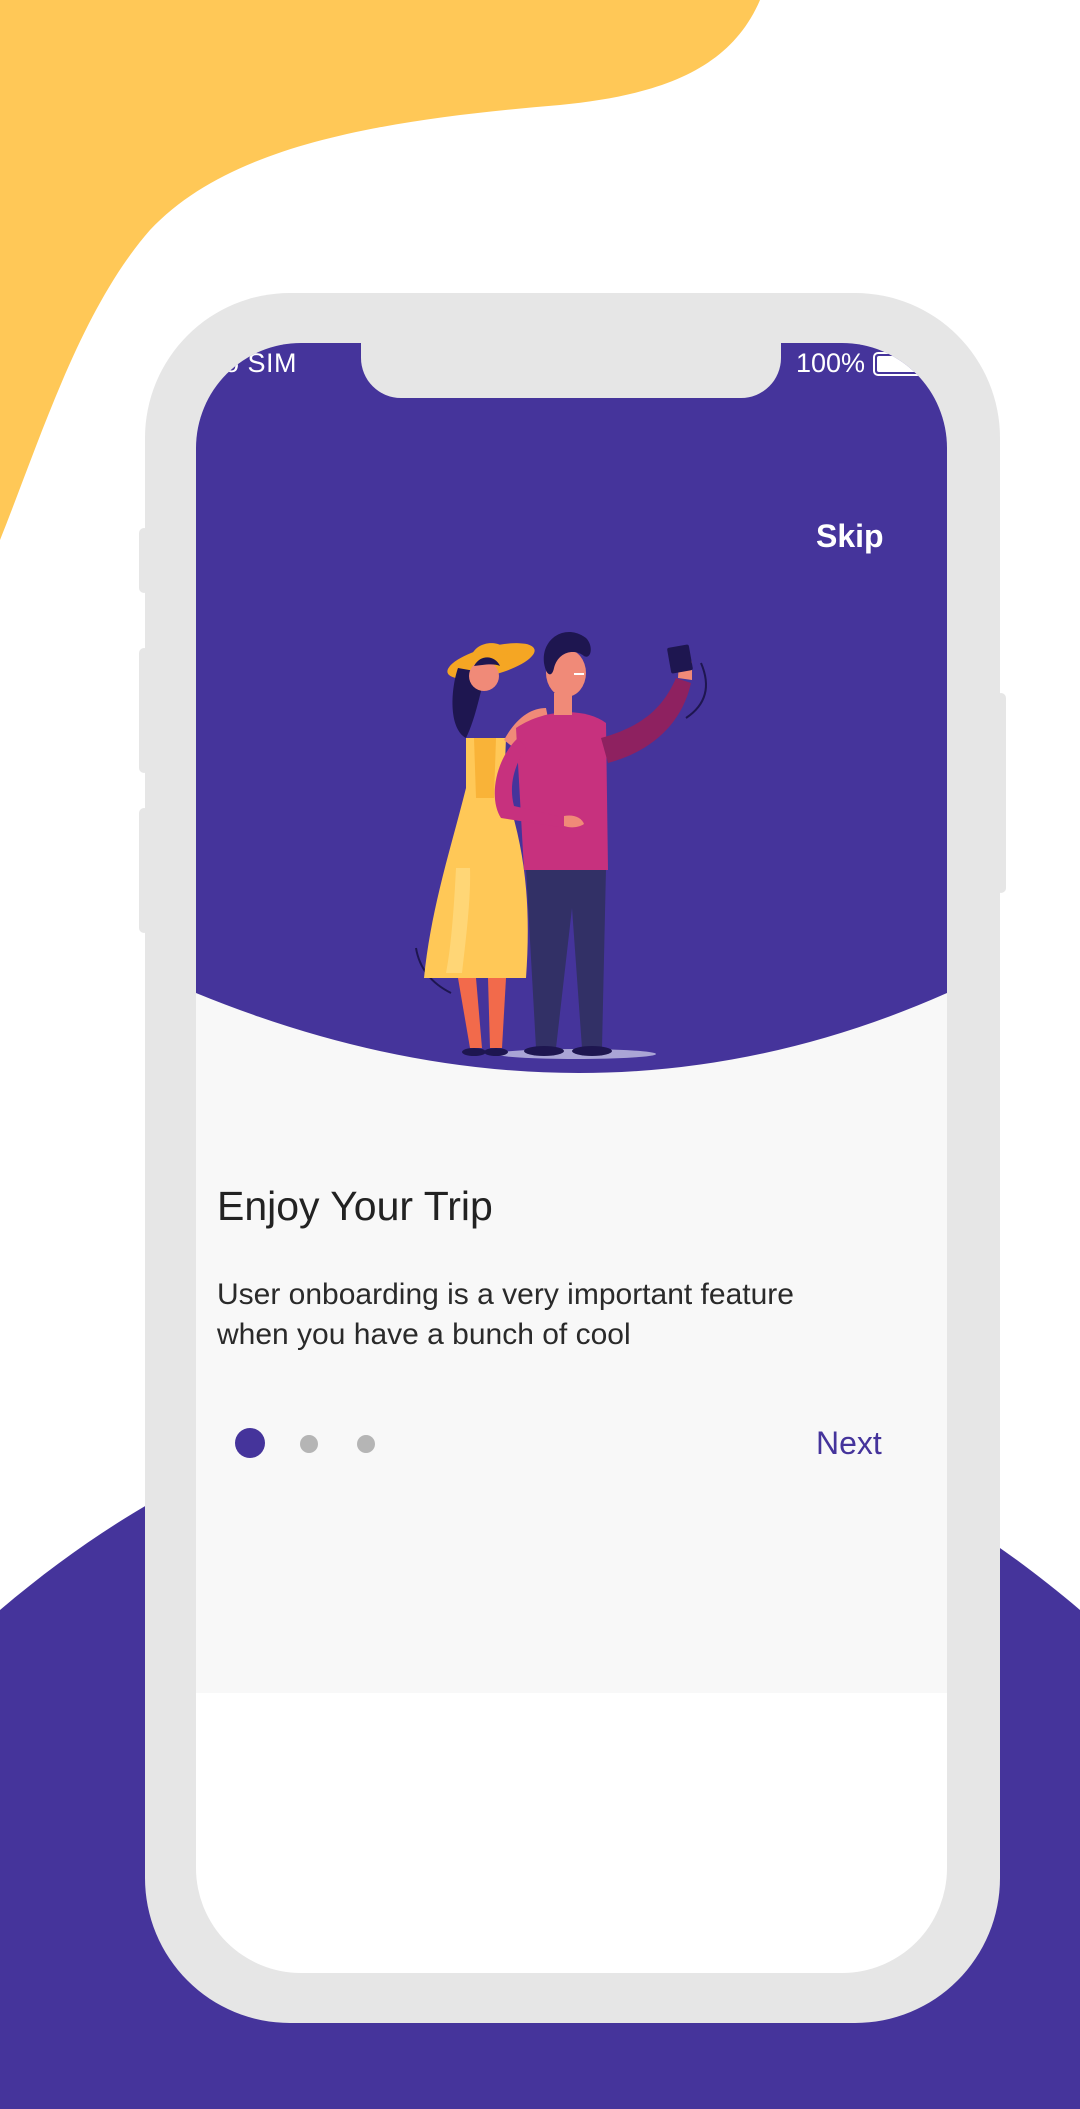  I want to click on battery-percent: 100%, so click(831, 363).